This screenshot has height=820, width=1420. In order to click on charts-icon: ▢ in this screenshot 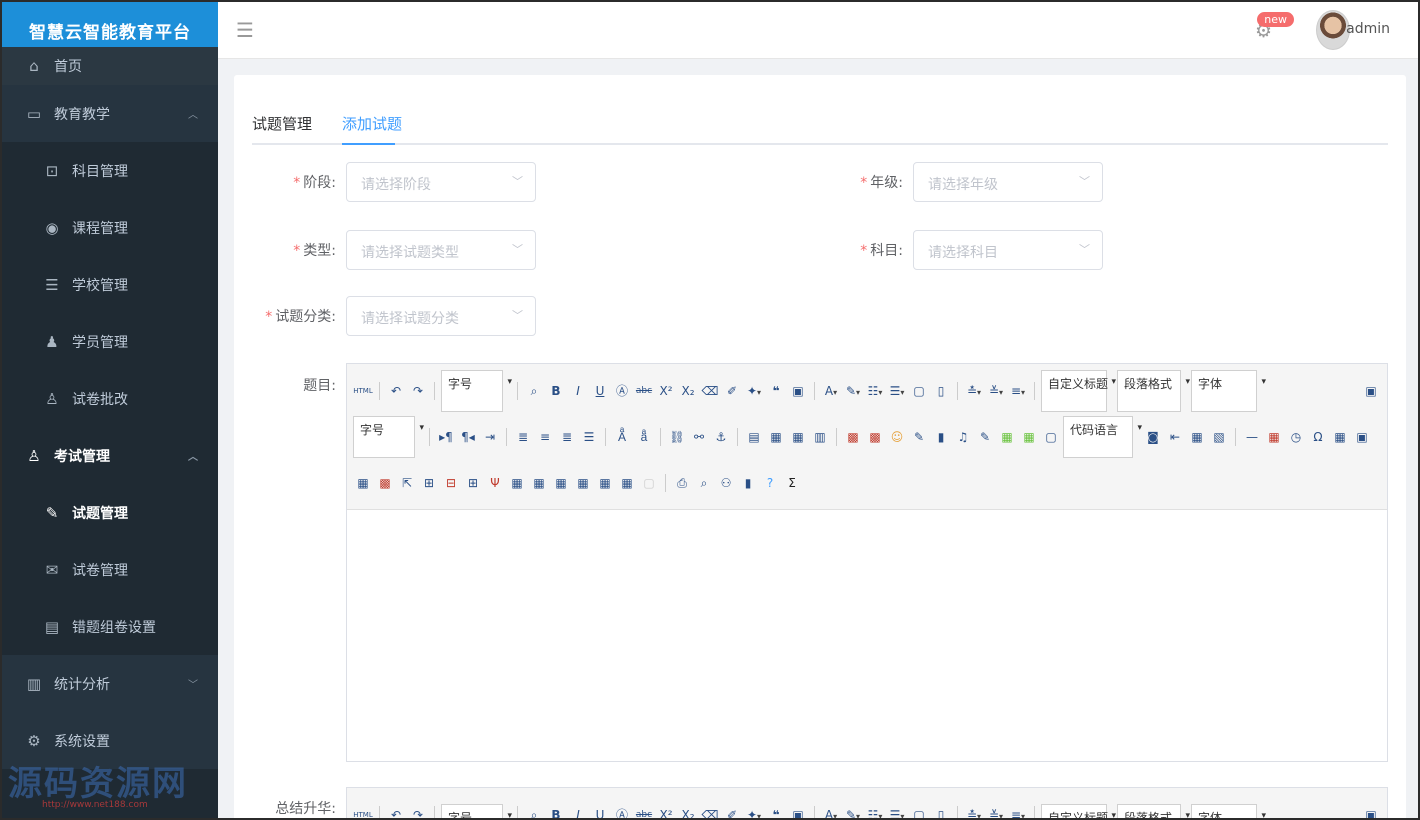, I will do `click(649, 483)`.